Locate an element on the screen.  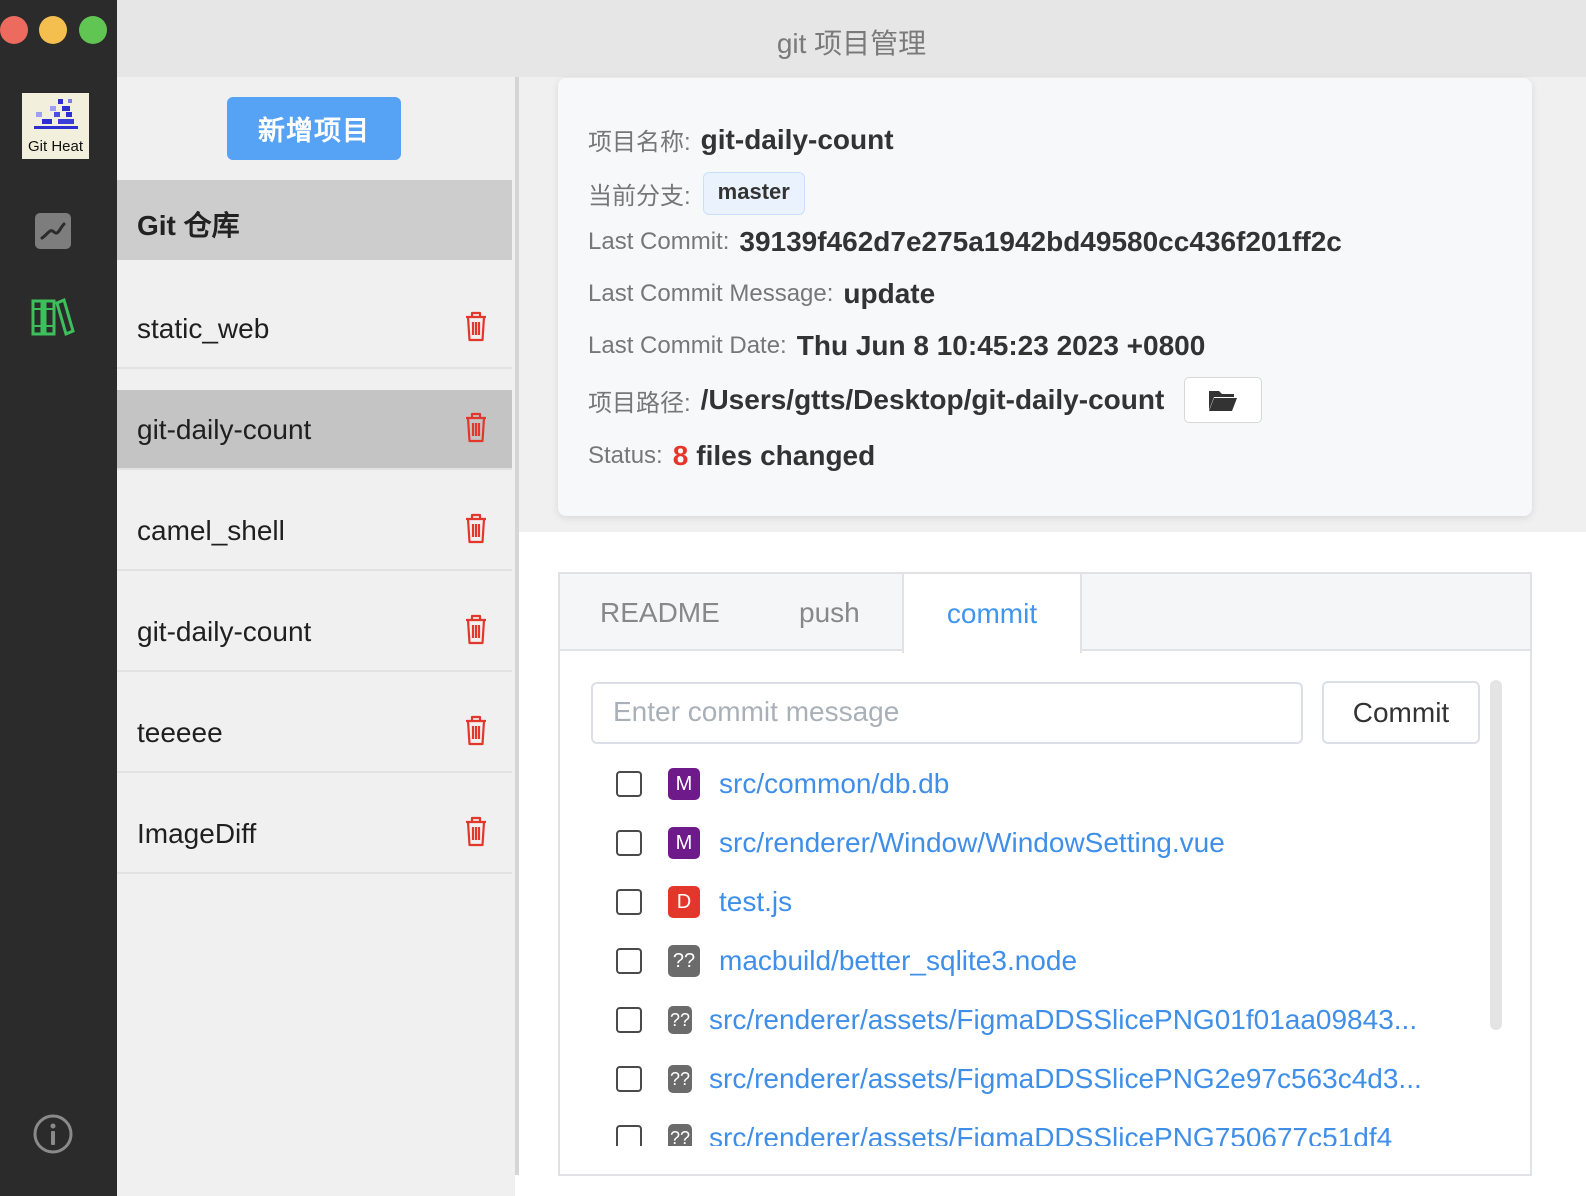
logo-label: Git Heat is located at coordinates (55, 146).